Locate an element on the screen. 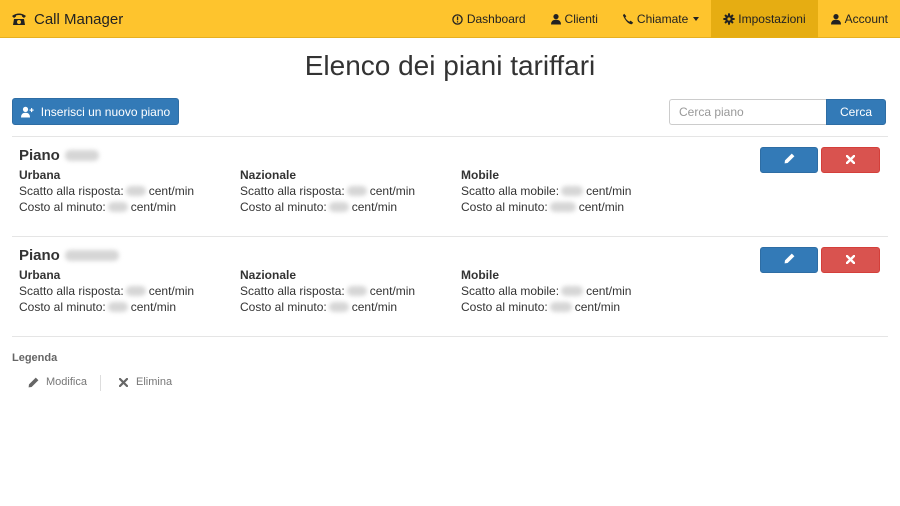 The height and width of the screenshot is (506, 900). nav-dashboard: Dashboard is located at coordinates (489, 19).